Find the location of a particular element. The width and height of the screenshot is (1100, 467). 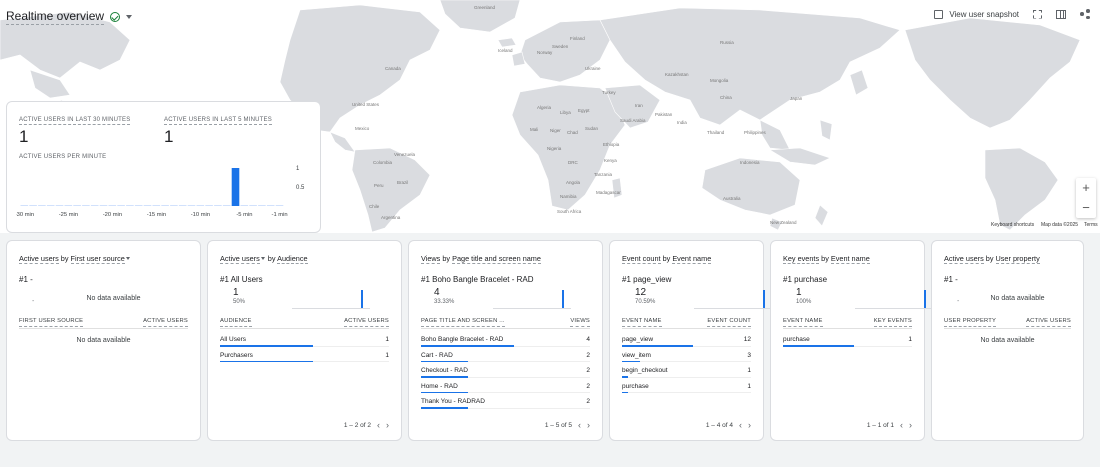

dimension-name: Page title and screen name is located at coordinates (496, 259).